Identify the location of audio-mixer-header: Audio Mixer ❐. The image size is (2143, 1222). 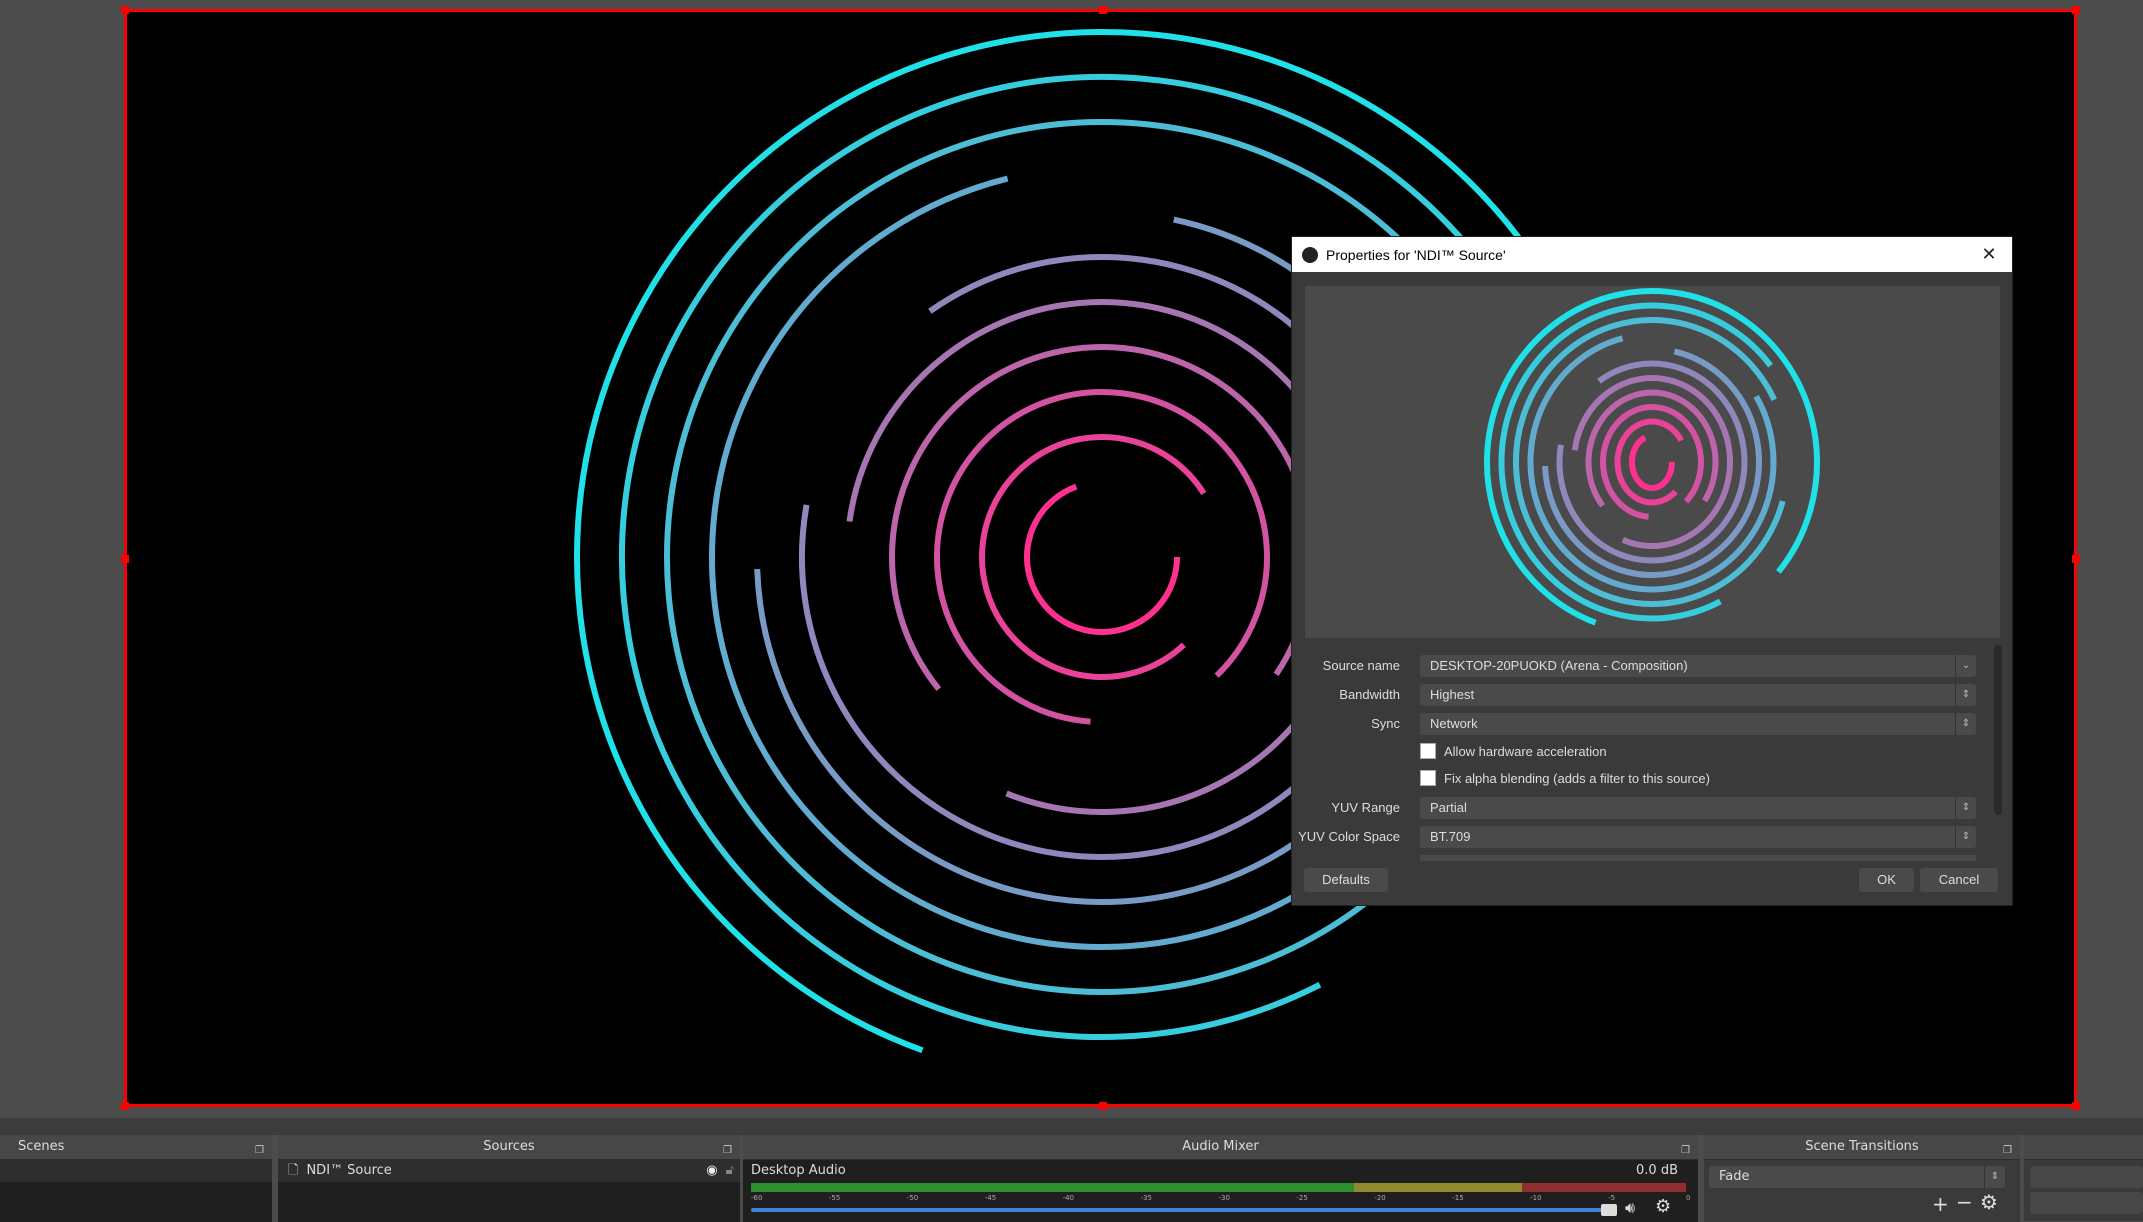
(1220, 1147).